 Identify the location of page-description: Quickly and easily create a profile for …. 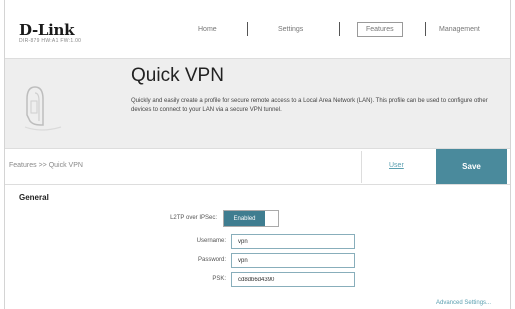
(309, 105).